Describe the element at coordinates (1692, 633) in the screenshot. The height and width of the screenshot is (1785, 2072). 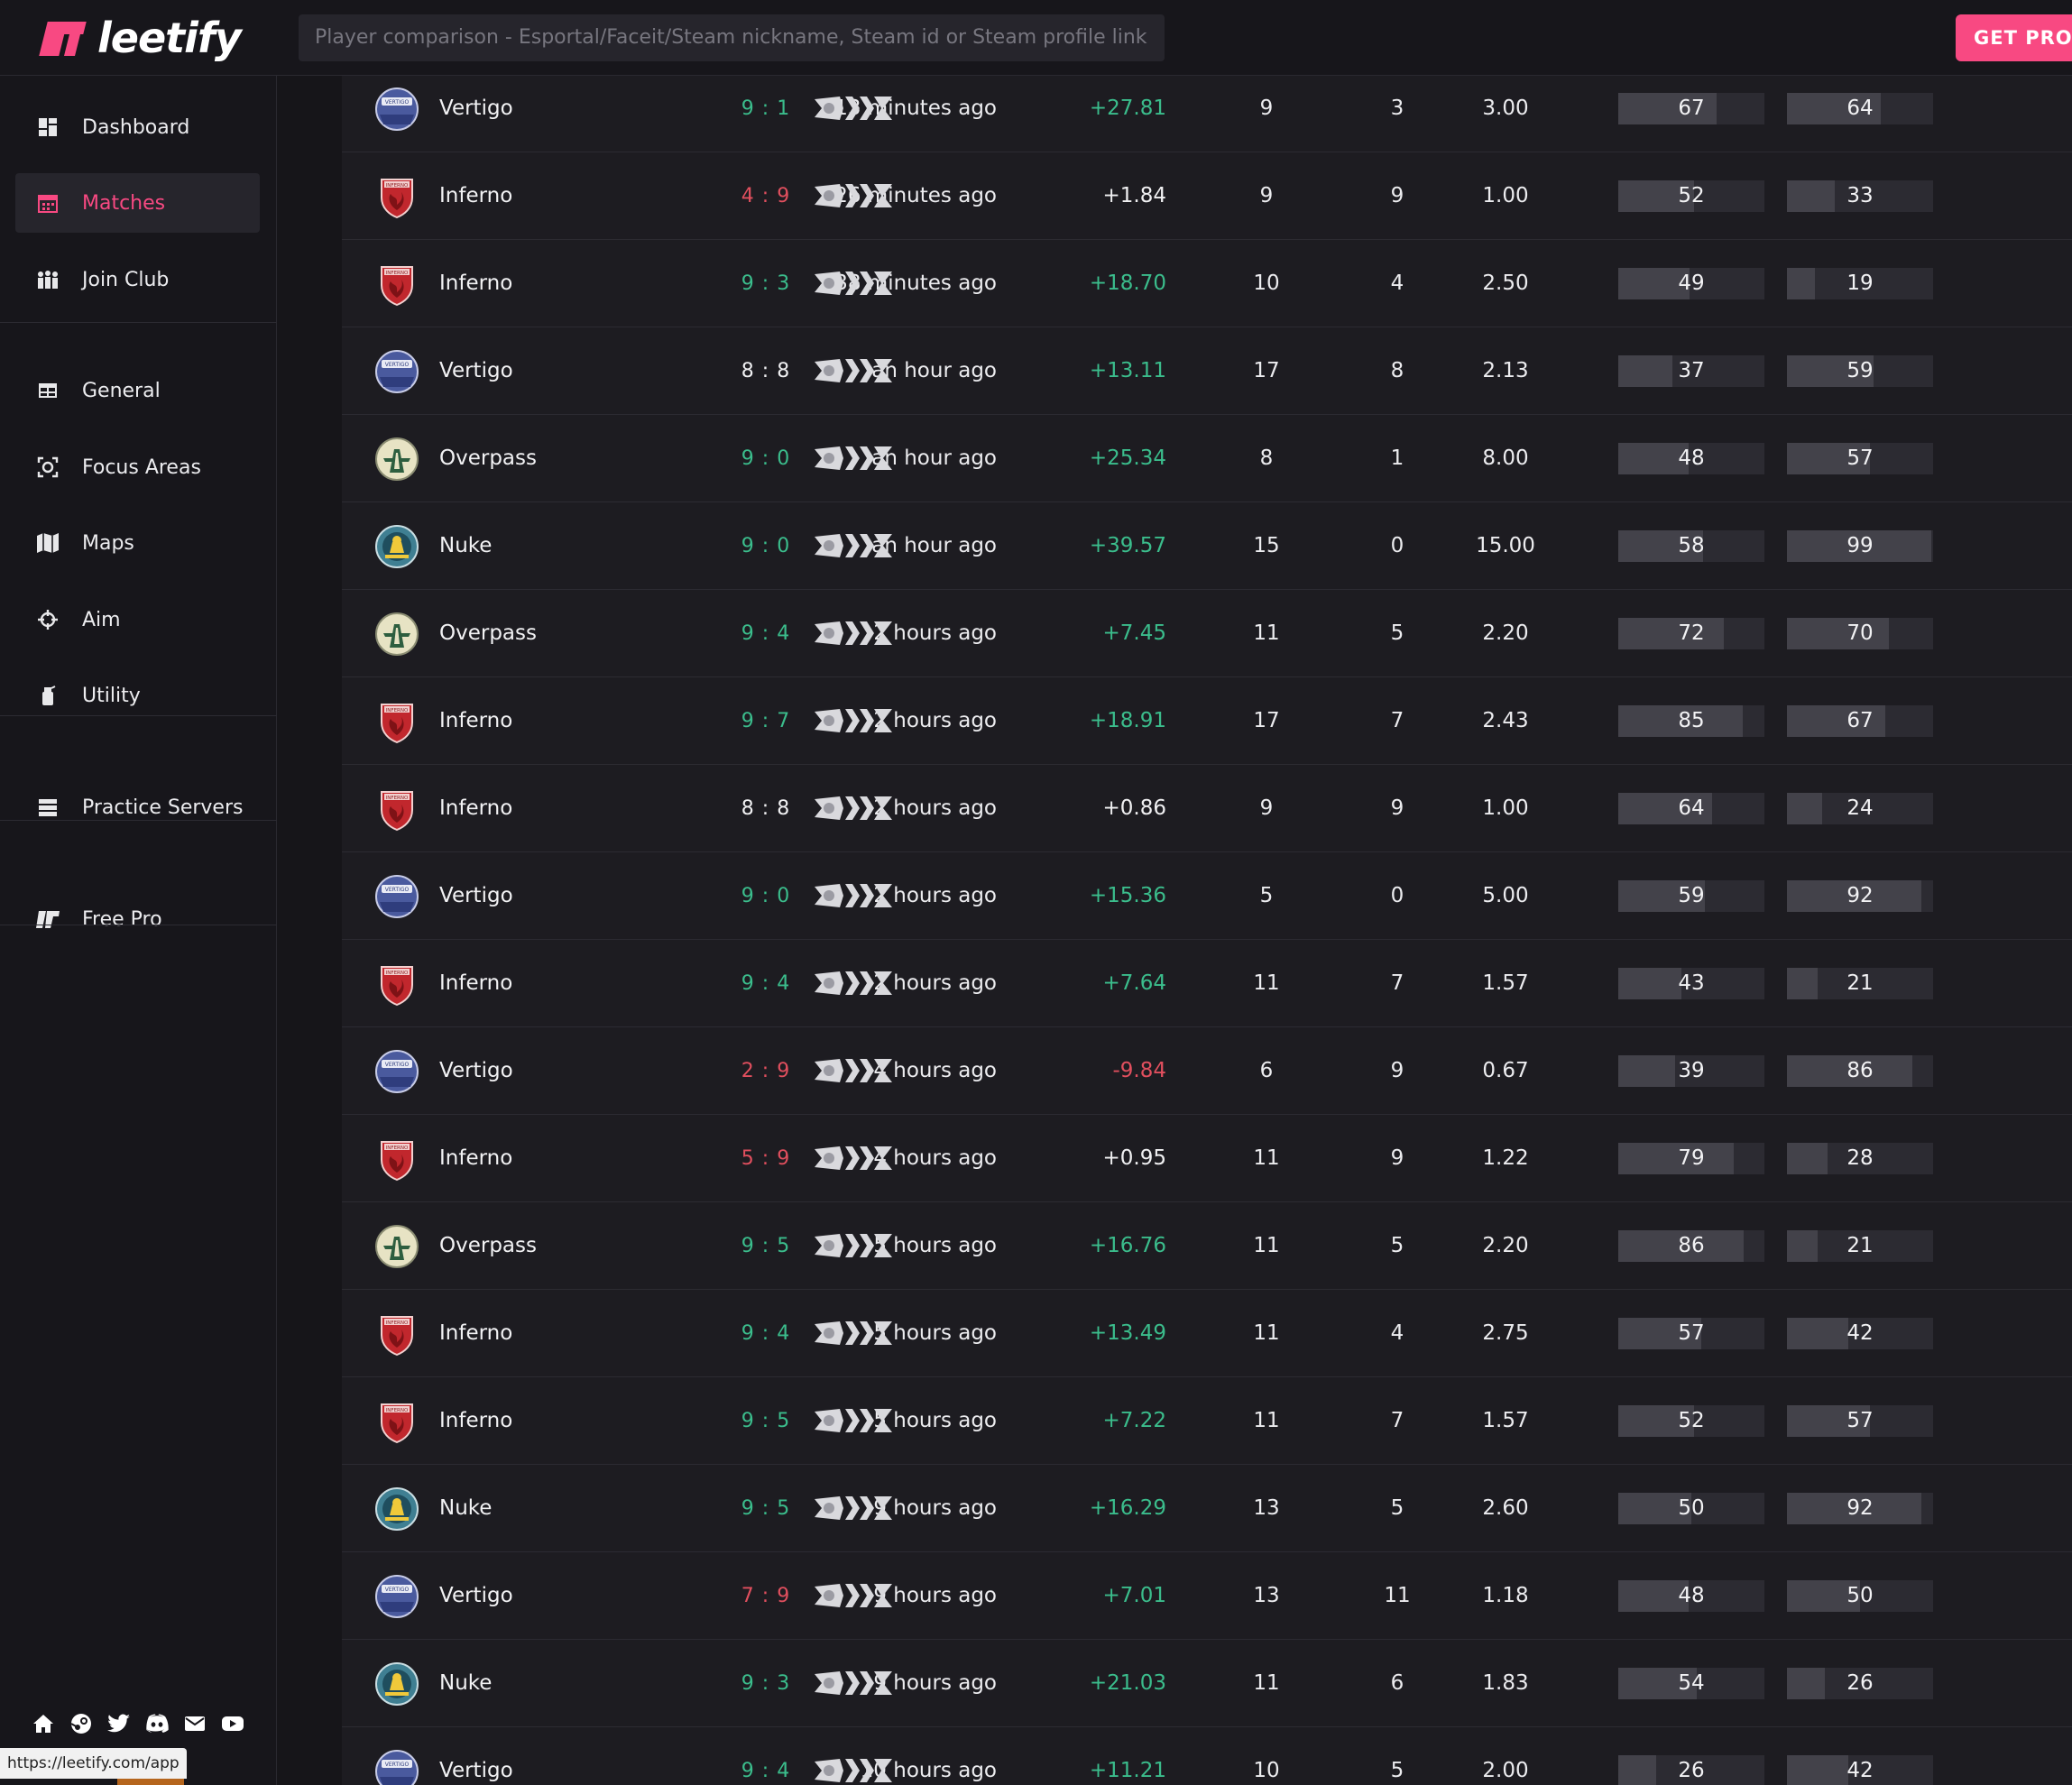
I see `stat-bar-value: 72` at that location.